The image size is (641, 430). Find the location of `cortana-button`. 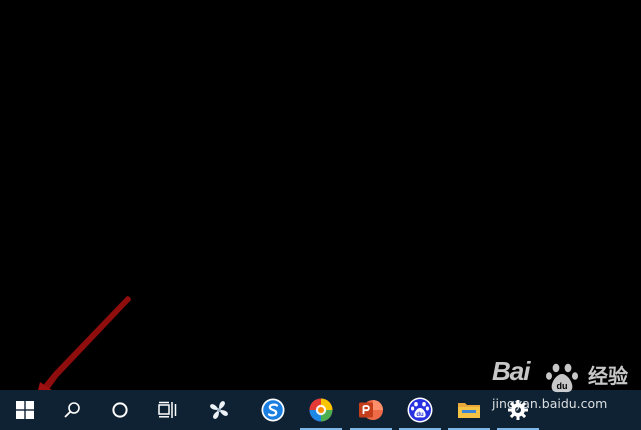

cortana-button is located at coordinates (120, 410).